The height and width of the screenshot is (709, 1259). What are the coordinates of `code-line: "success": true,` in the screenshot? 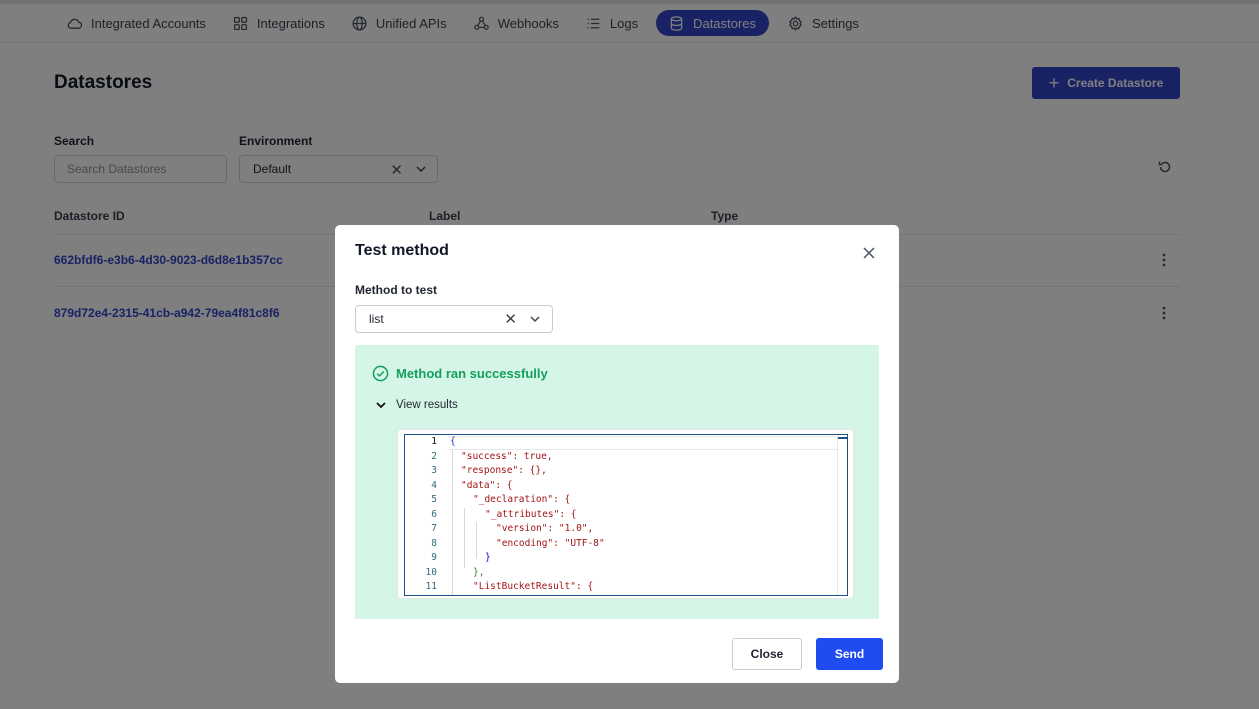 It's located at (507, 456).